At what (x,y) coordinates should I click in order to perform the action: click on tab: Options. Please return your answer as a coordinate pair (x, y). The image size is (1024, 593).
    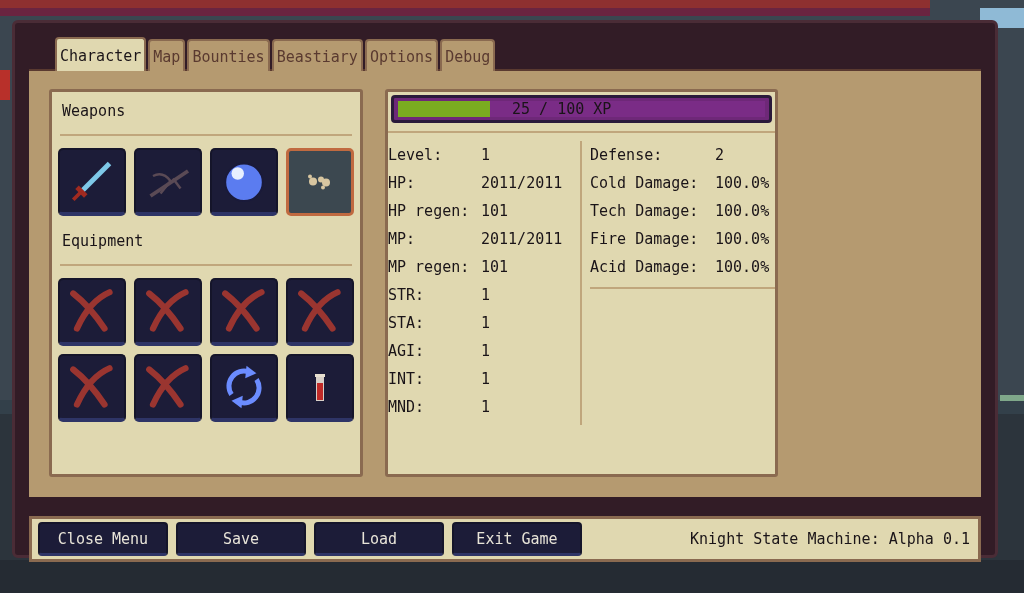
    Looking at the image, I should click on (401, 55).